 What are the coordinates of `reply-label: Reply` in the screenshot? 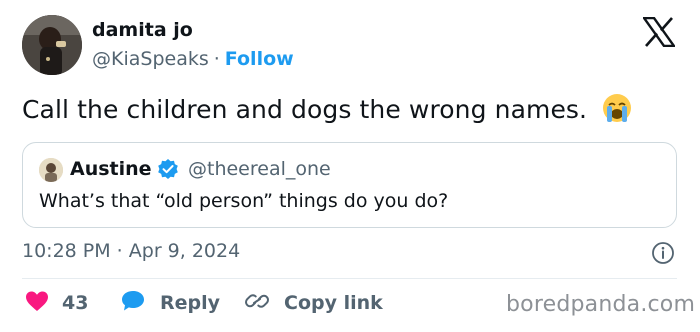 It's located at (190, 303).